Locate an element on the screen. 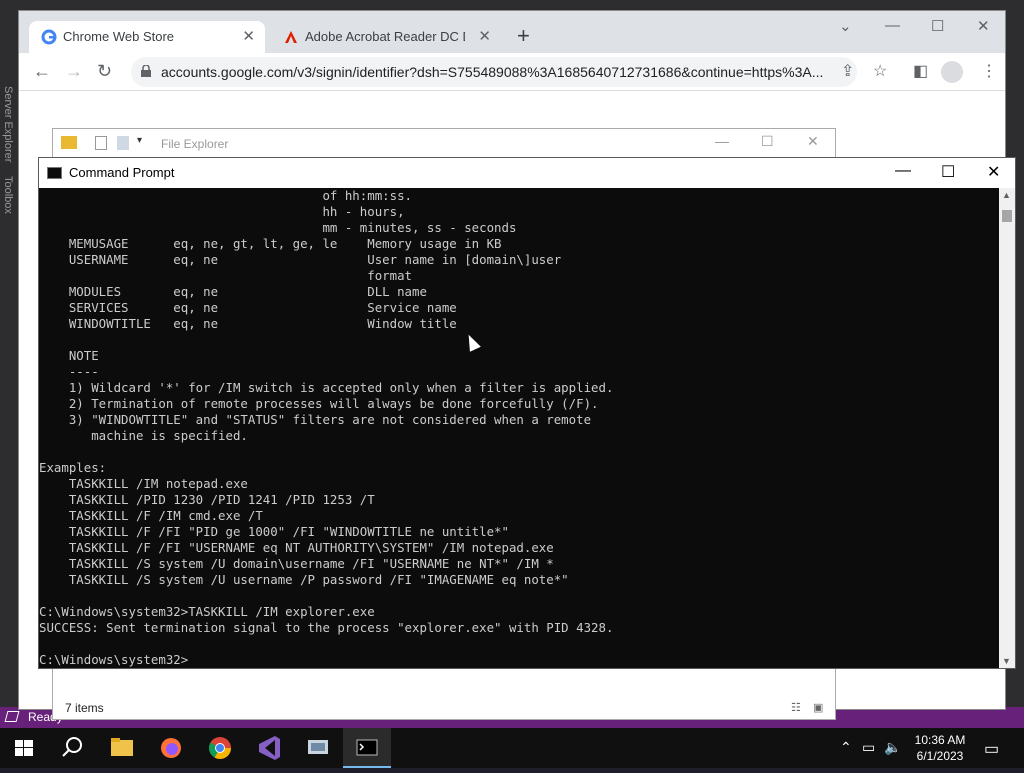  visual-studio-icon is located at coordinates (269, 748).